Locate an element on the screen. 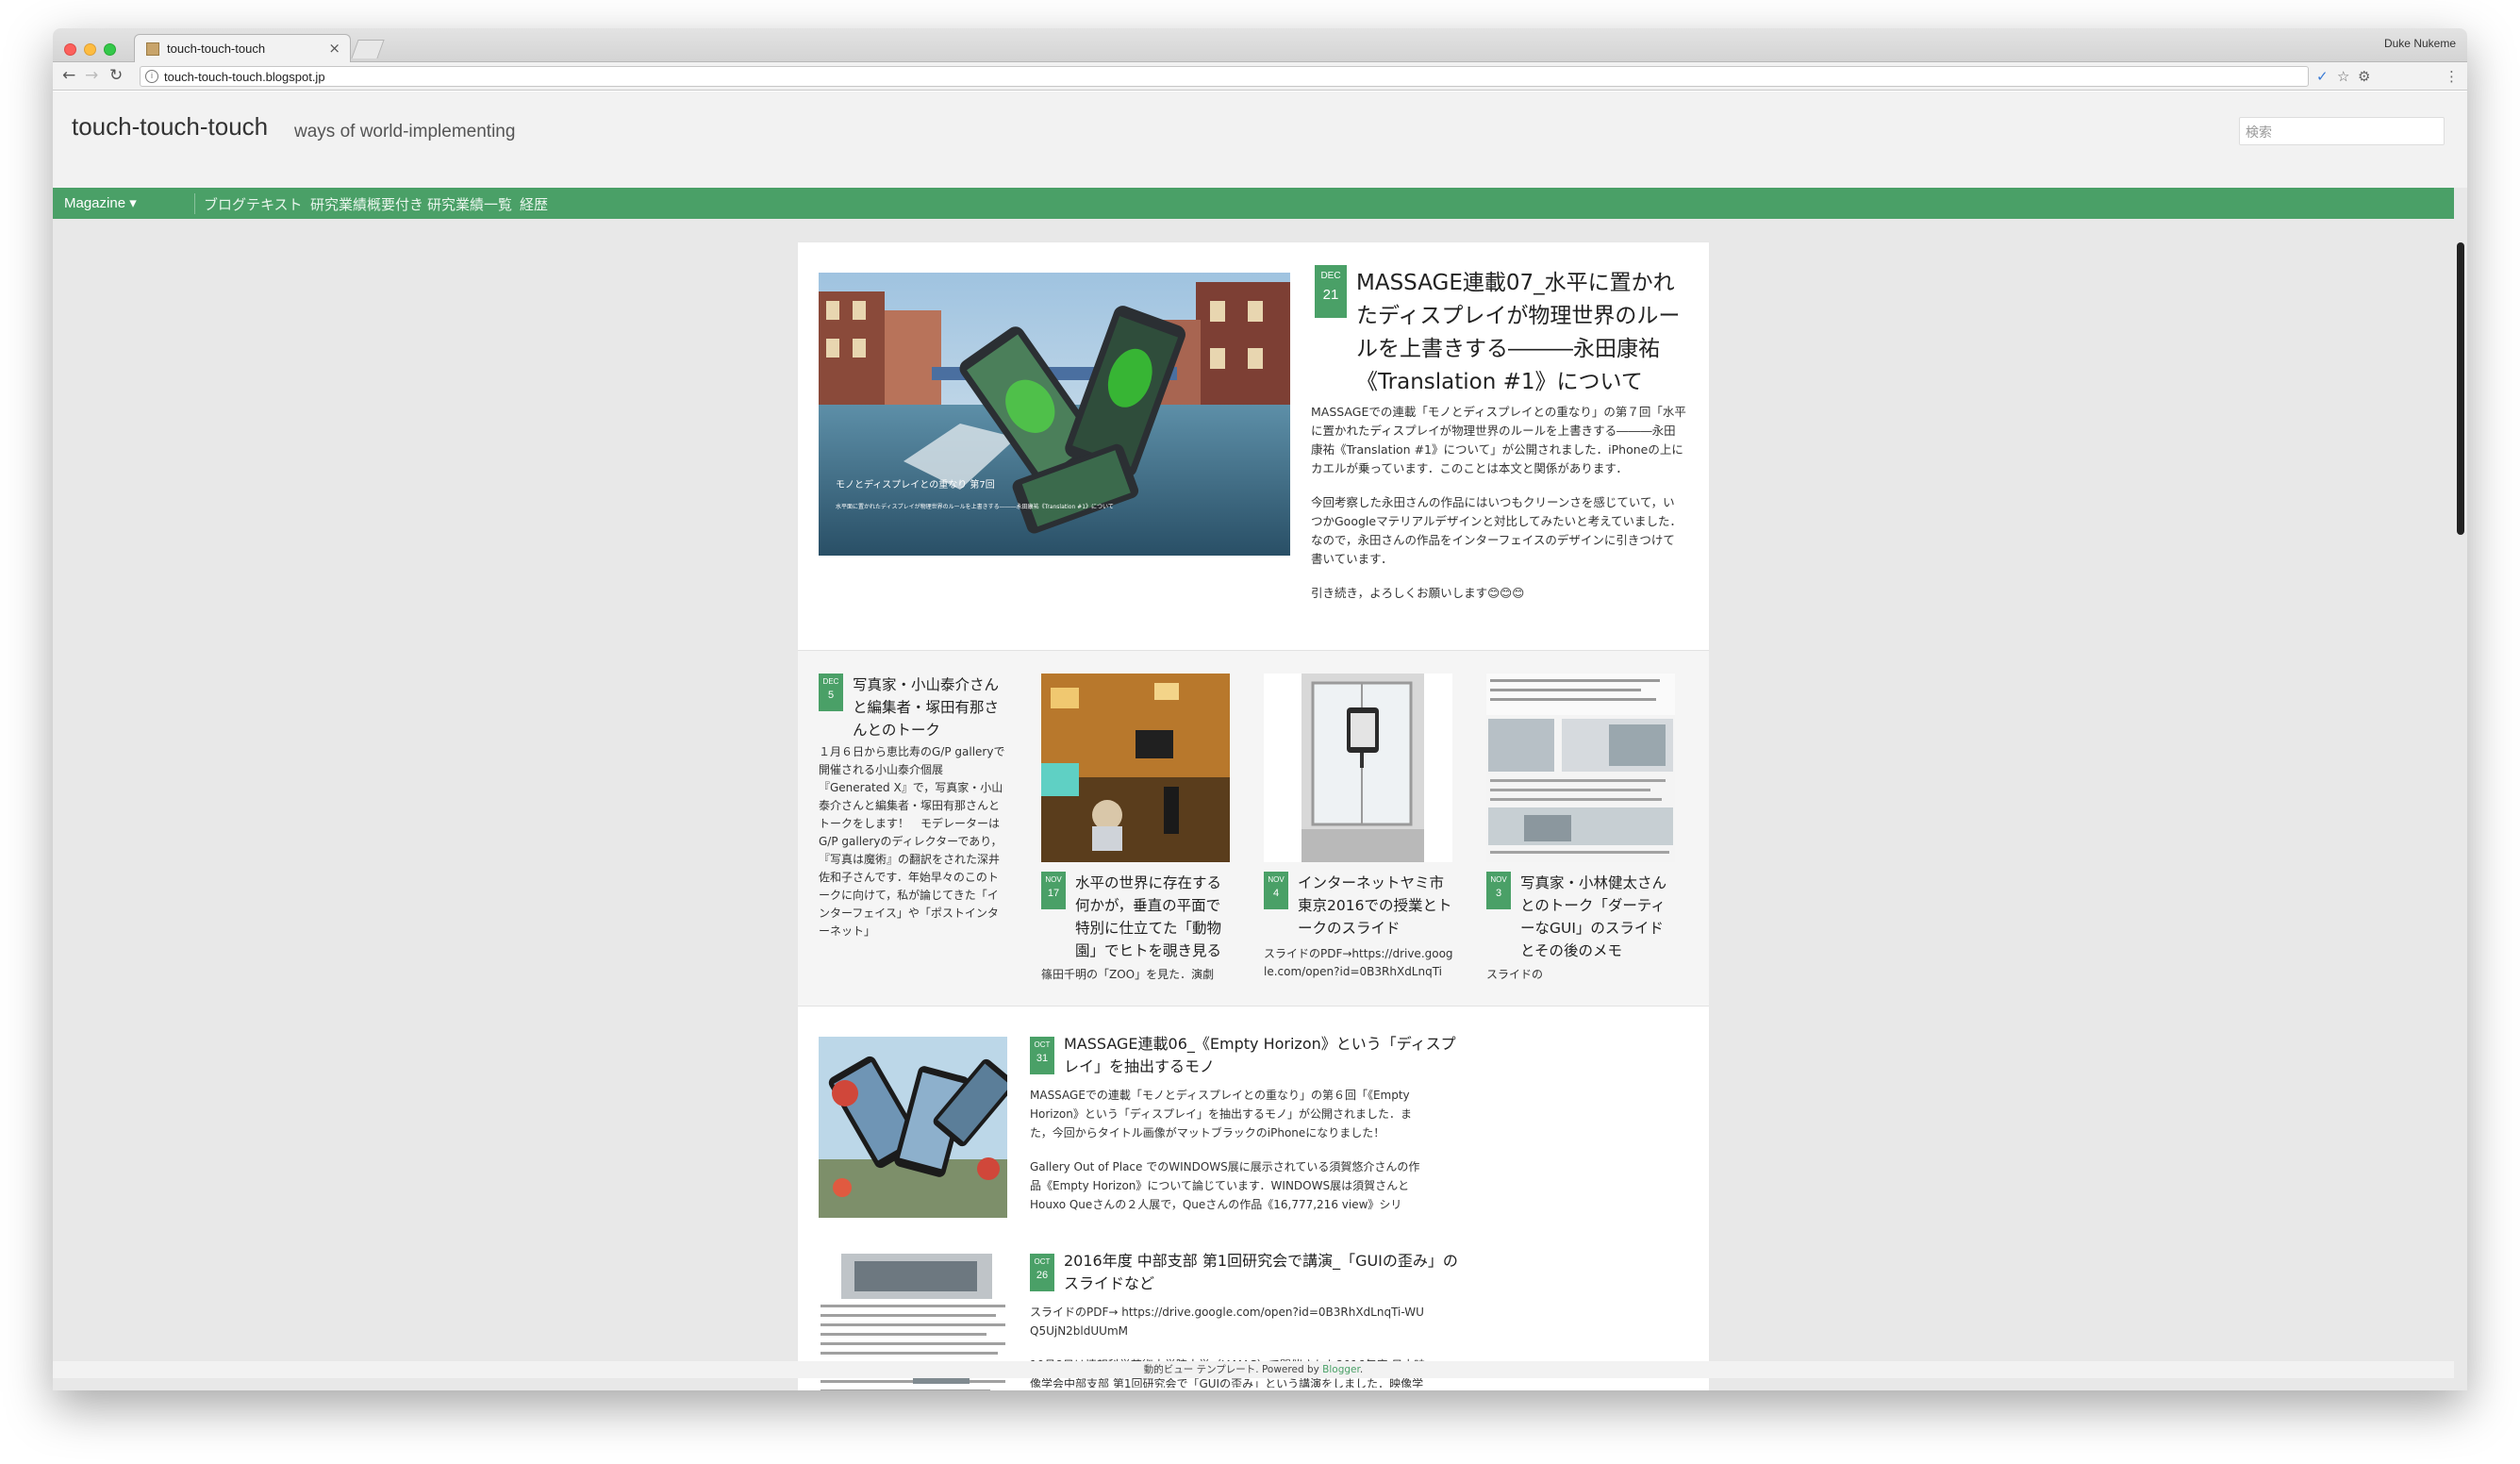 The width and height of the screenshot is (2520, 1464). date-day: 31 is located at coordinates (1042, 1058).